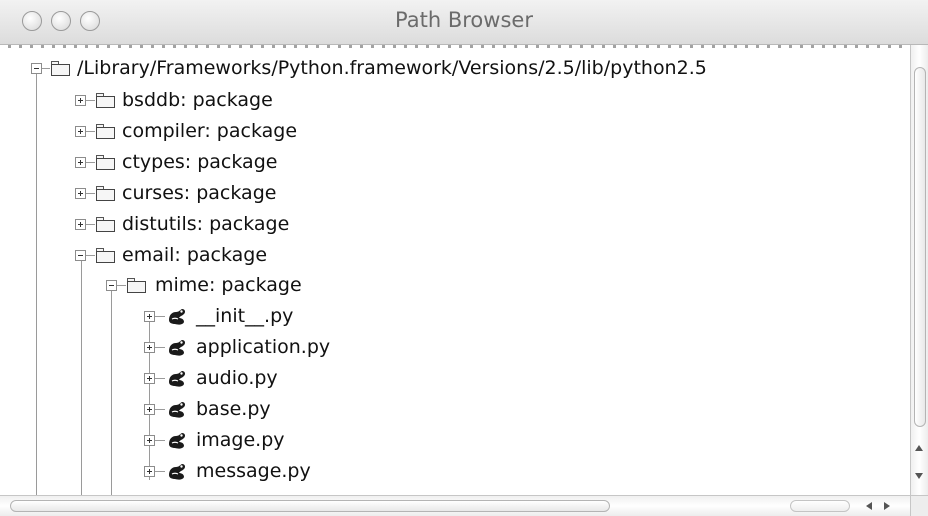 This screenshot has width=928, height=516. Describe the element at coordinates (240, 440) in the screenshot. I see `tree-row-label: image.py` at that location.